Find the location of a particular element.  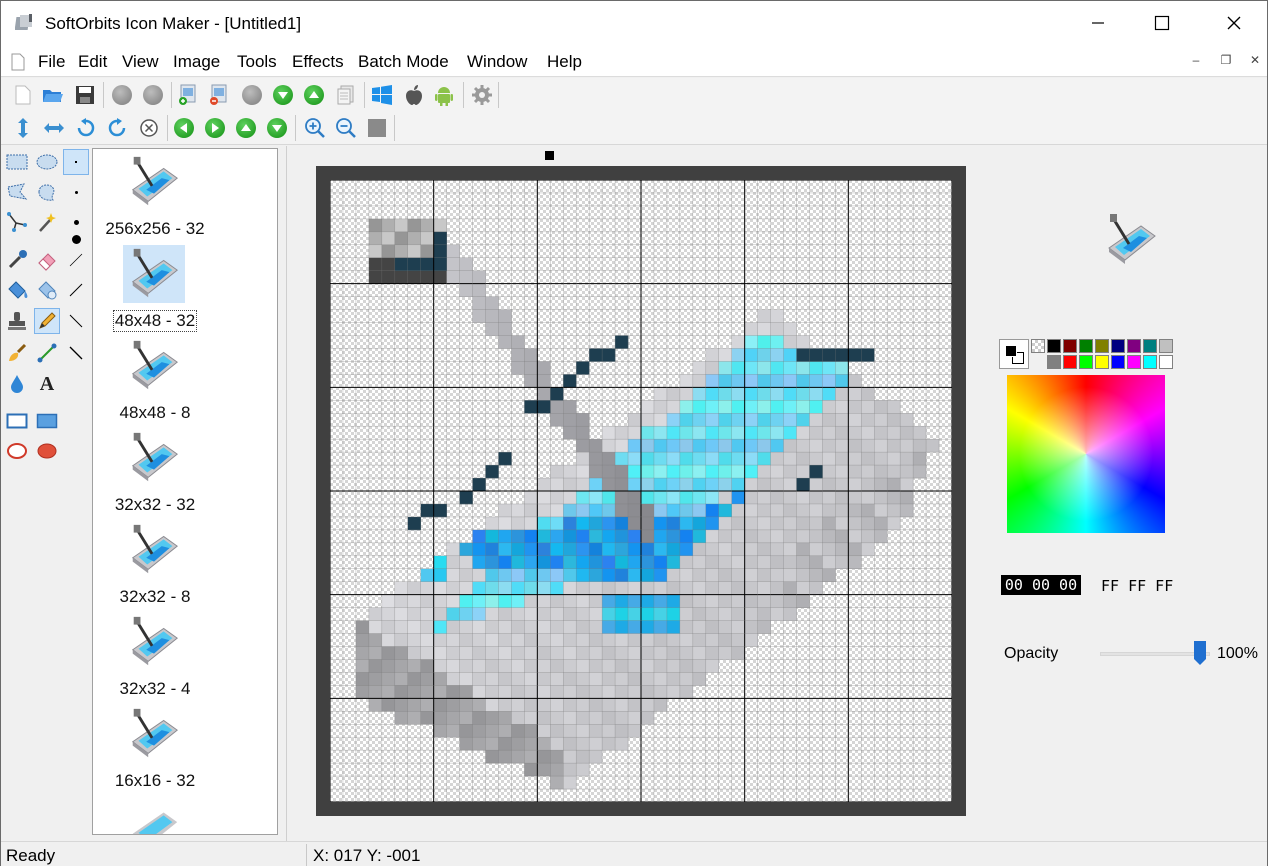

ellipse-outline-tool is located at coordinates (17, 451).